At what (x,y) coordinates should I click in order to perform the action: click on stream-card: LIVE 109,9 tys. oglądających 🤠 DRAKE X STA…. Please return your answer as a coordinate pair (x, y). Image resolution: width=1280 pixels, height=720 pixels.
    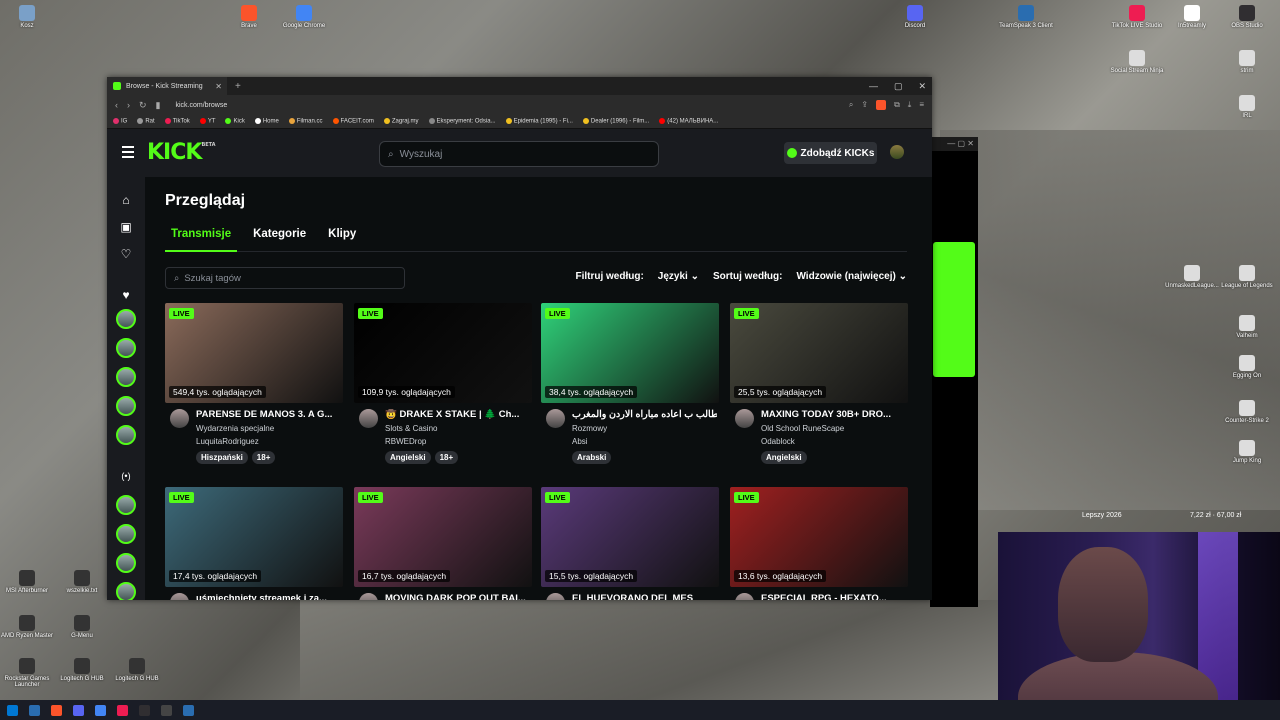
    Looking at the image, I should click on (443, 388).